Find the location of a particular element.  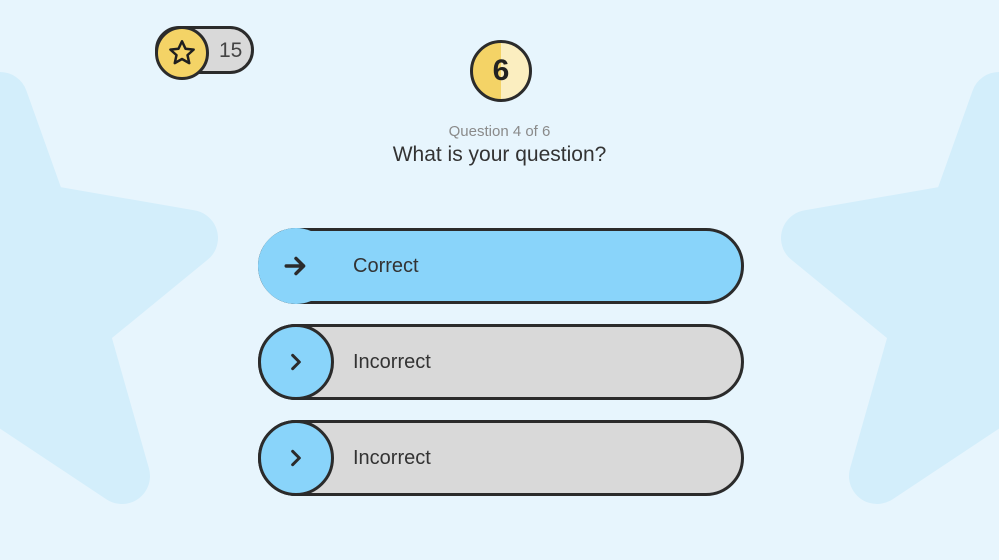

score-star-badge is located at coordinates (182, 53).